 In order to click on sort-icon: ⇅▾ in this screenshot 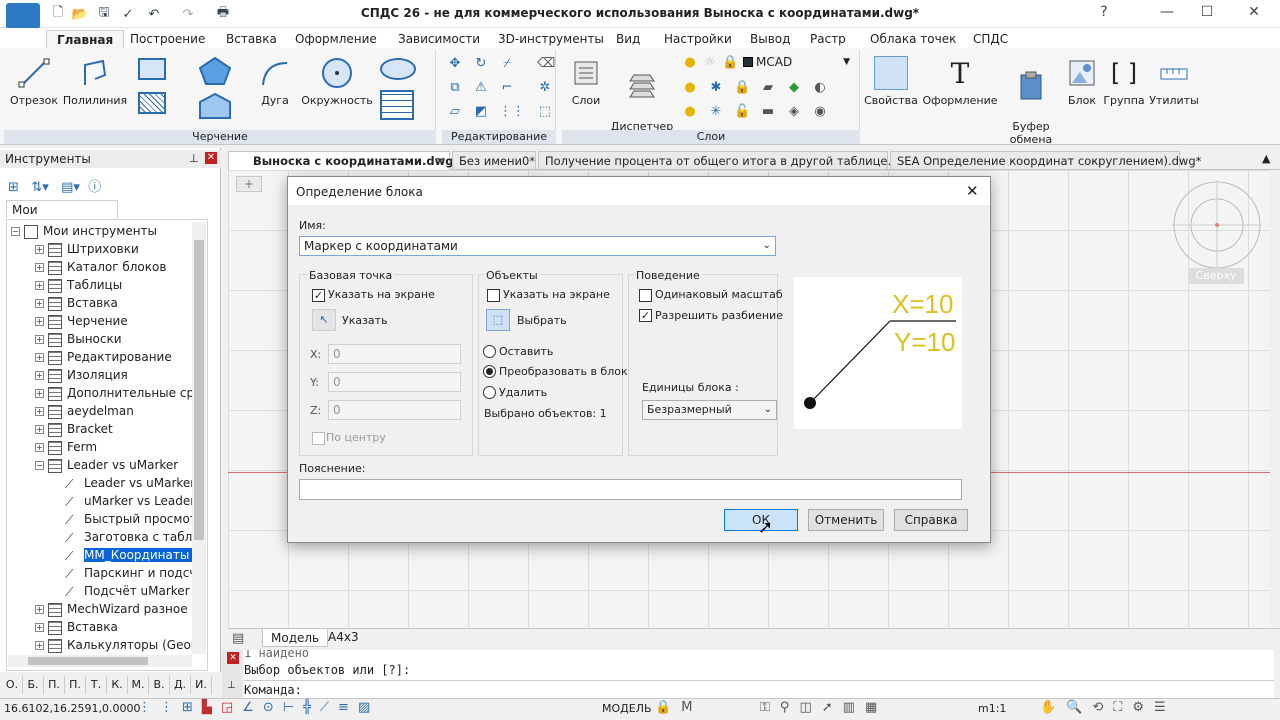, I will do `click(39, 187)`.